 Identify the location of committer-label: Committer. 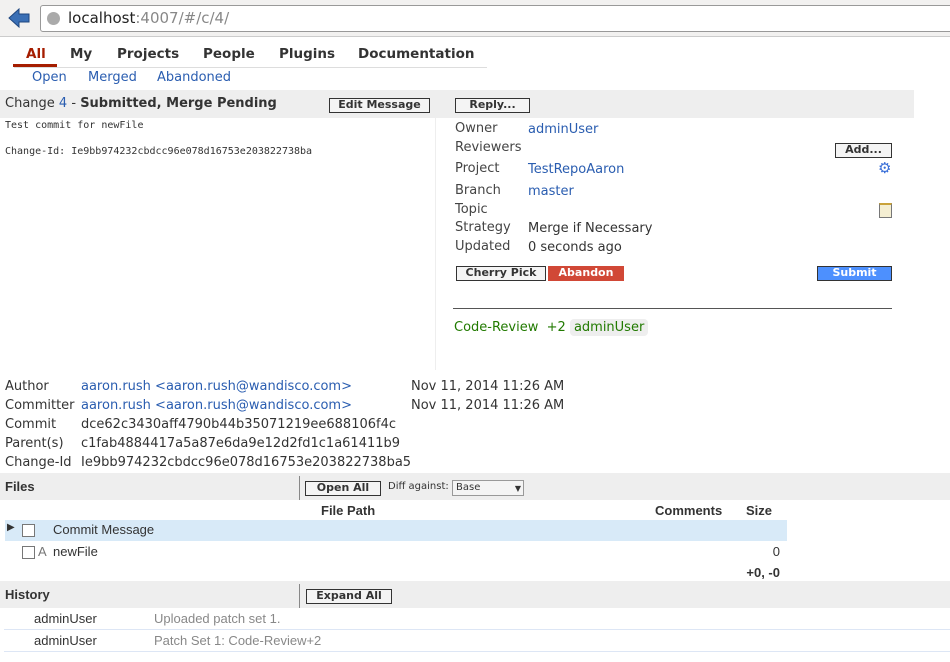
(40, 405).